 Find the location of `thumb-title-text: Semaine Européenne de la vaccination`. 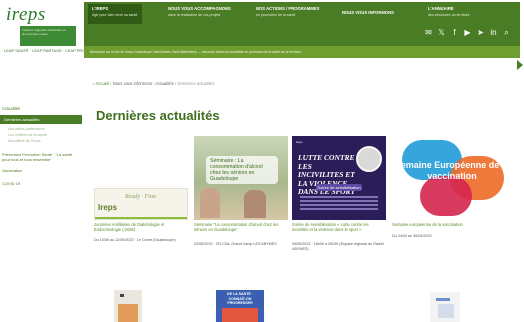

thumb-title-text: Semaine Européenne de la vaccination is located at coordinates (452, 170).